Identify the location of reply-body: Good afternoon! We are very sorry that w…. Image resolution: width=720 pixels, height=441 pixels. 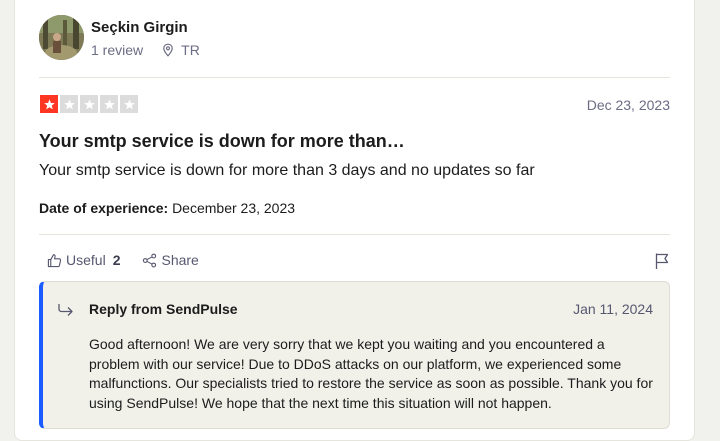
(371, 373).